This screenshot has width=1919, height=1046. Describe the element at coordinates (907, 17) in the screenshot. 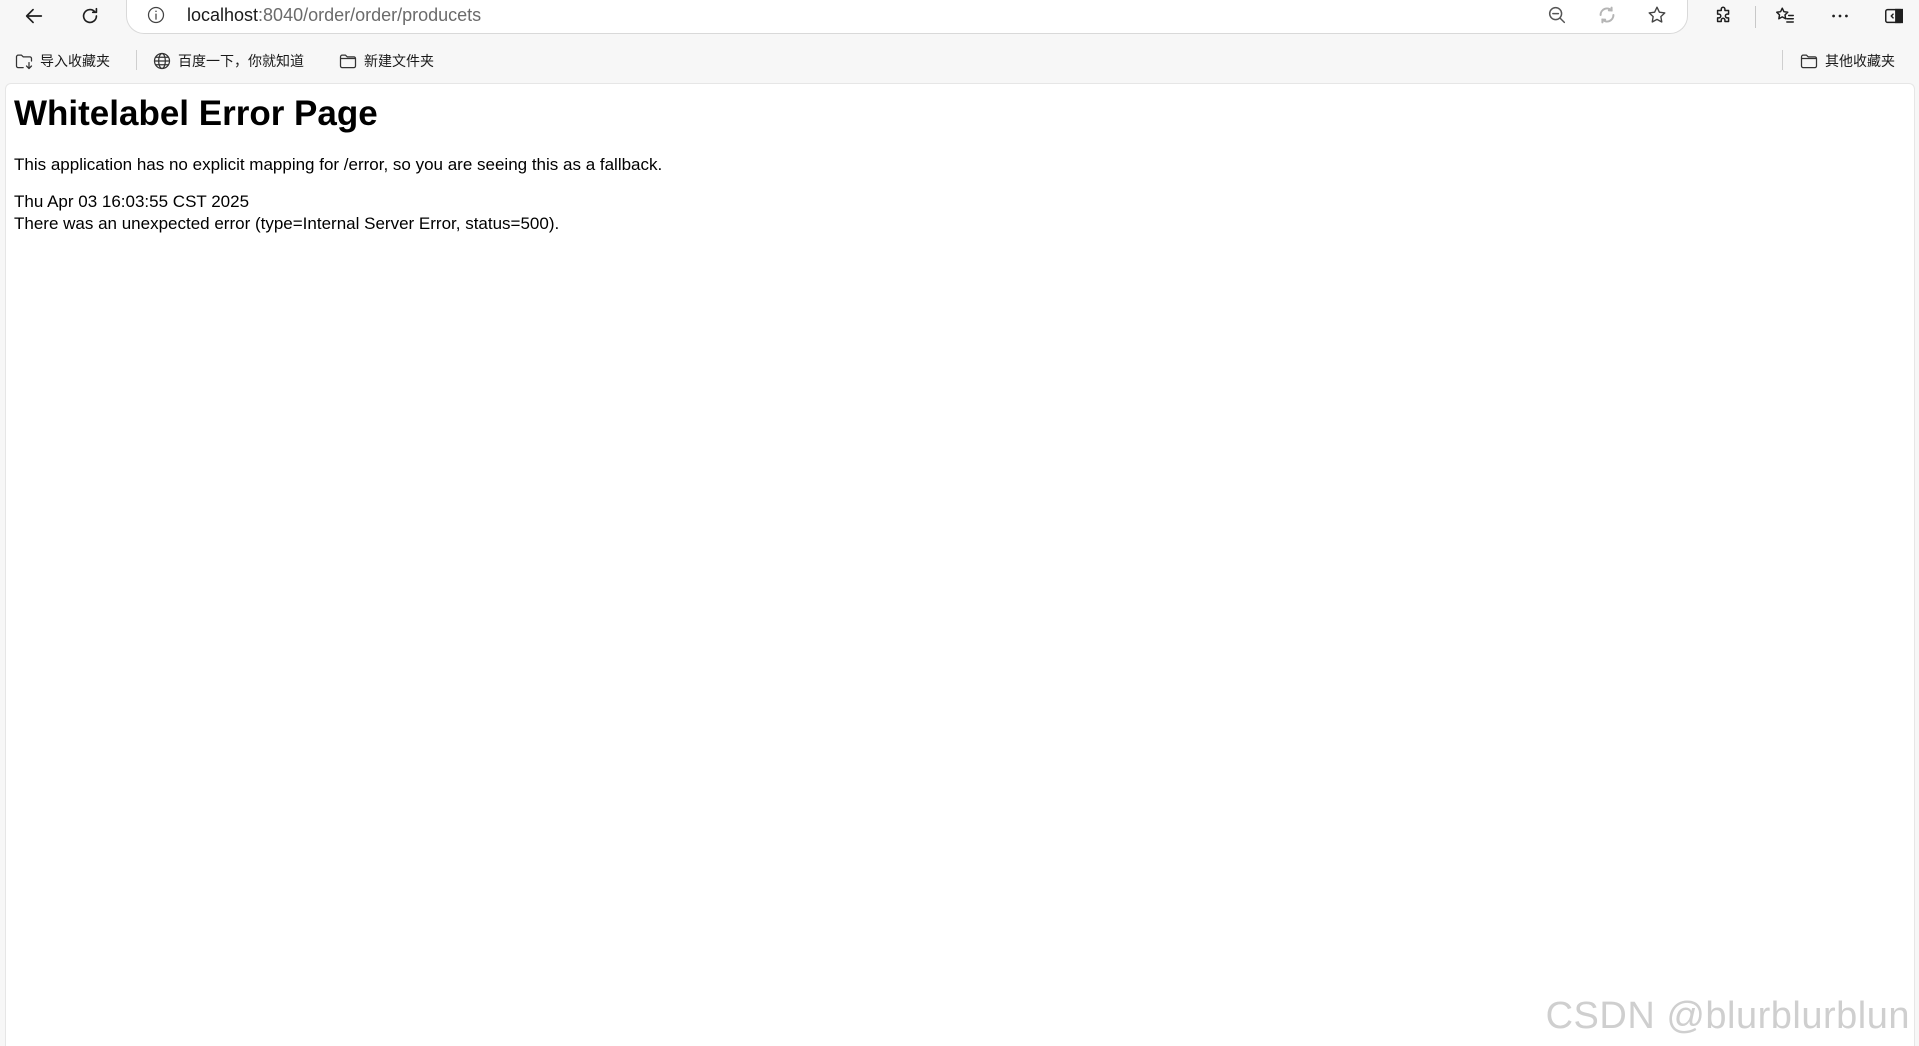

I see `address-bar: localhost:8040/order/order/producets` at that location.